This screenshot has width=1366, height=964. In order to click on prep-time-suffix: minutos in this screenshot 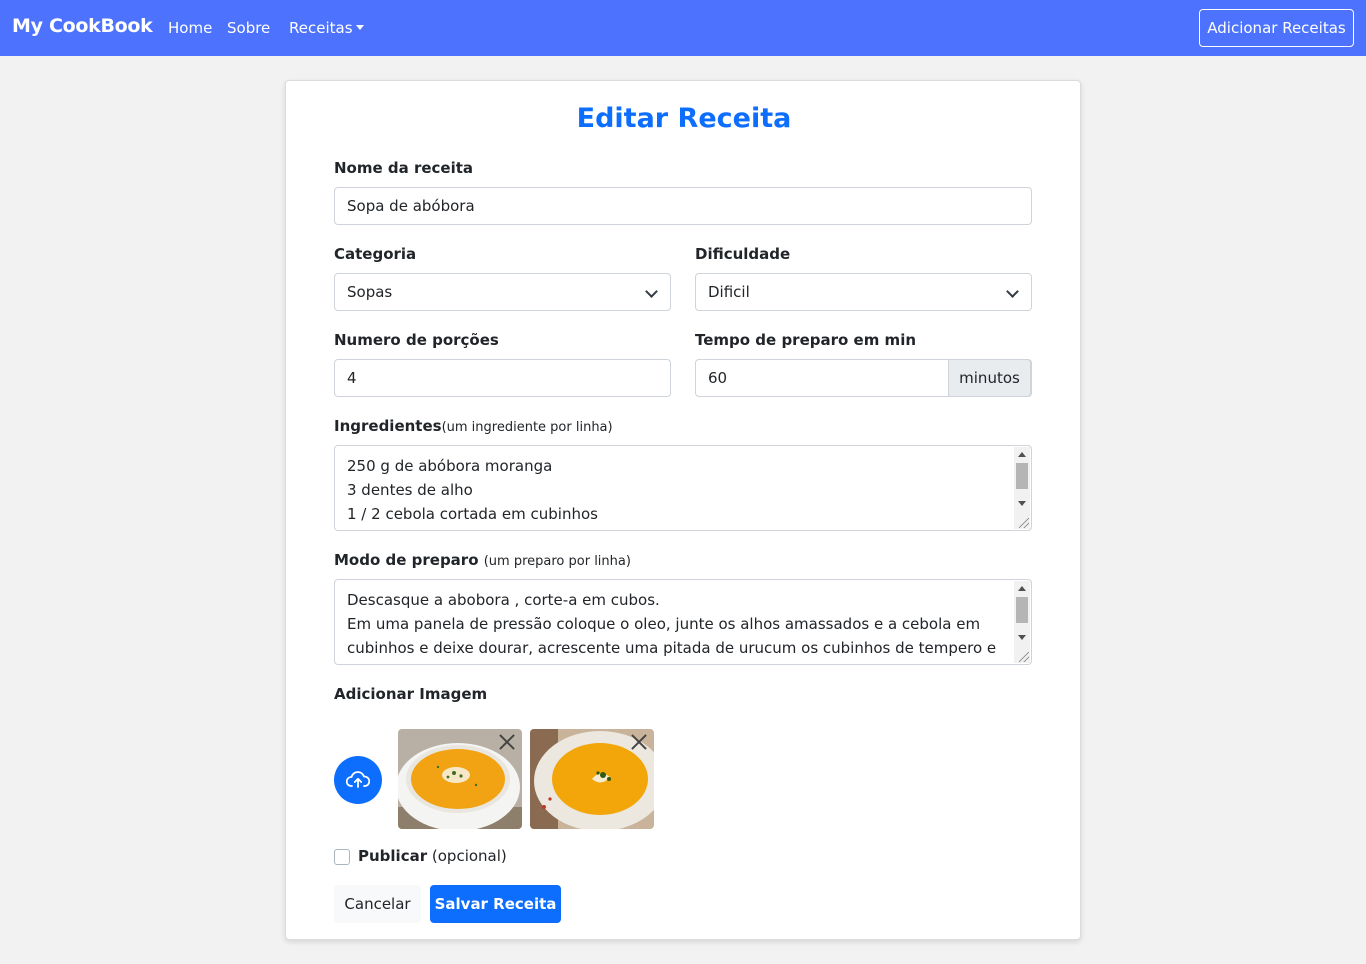, I will do `click(989, 378)`.